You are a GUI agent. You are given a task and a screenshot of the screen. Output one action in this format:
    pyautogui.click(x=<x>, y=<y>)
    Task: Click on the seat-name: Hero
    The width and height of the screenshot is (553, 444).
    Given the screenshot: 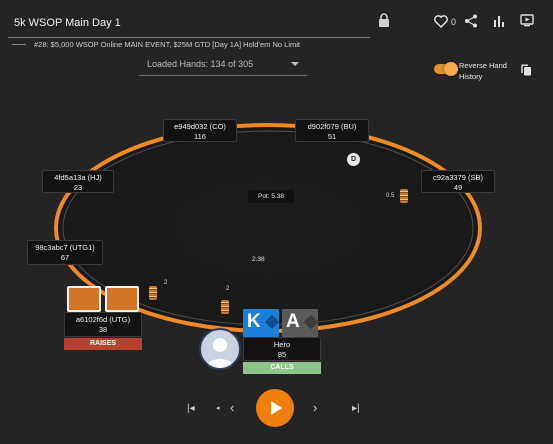 What is the action you would take?
    pyautogui.click(x=282, y=344)
    